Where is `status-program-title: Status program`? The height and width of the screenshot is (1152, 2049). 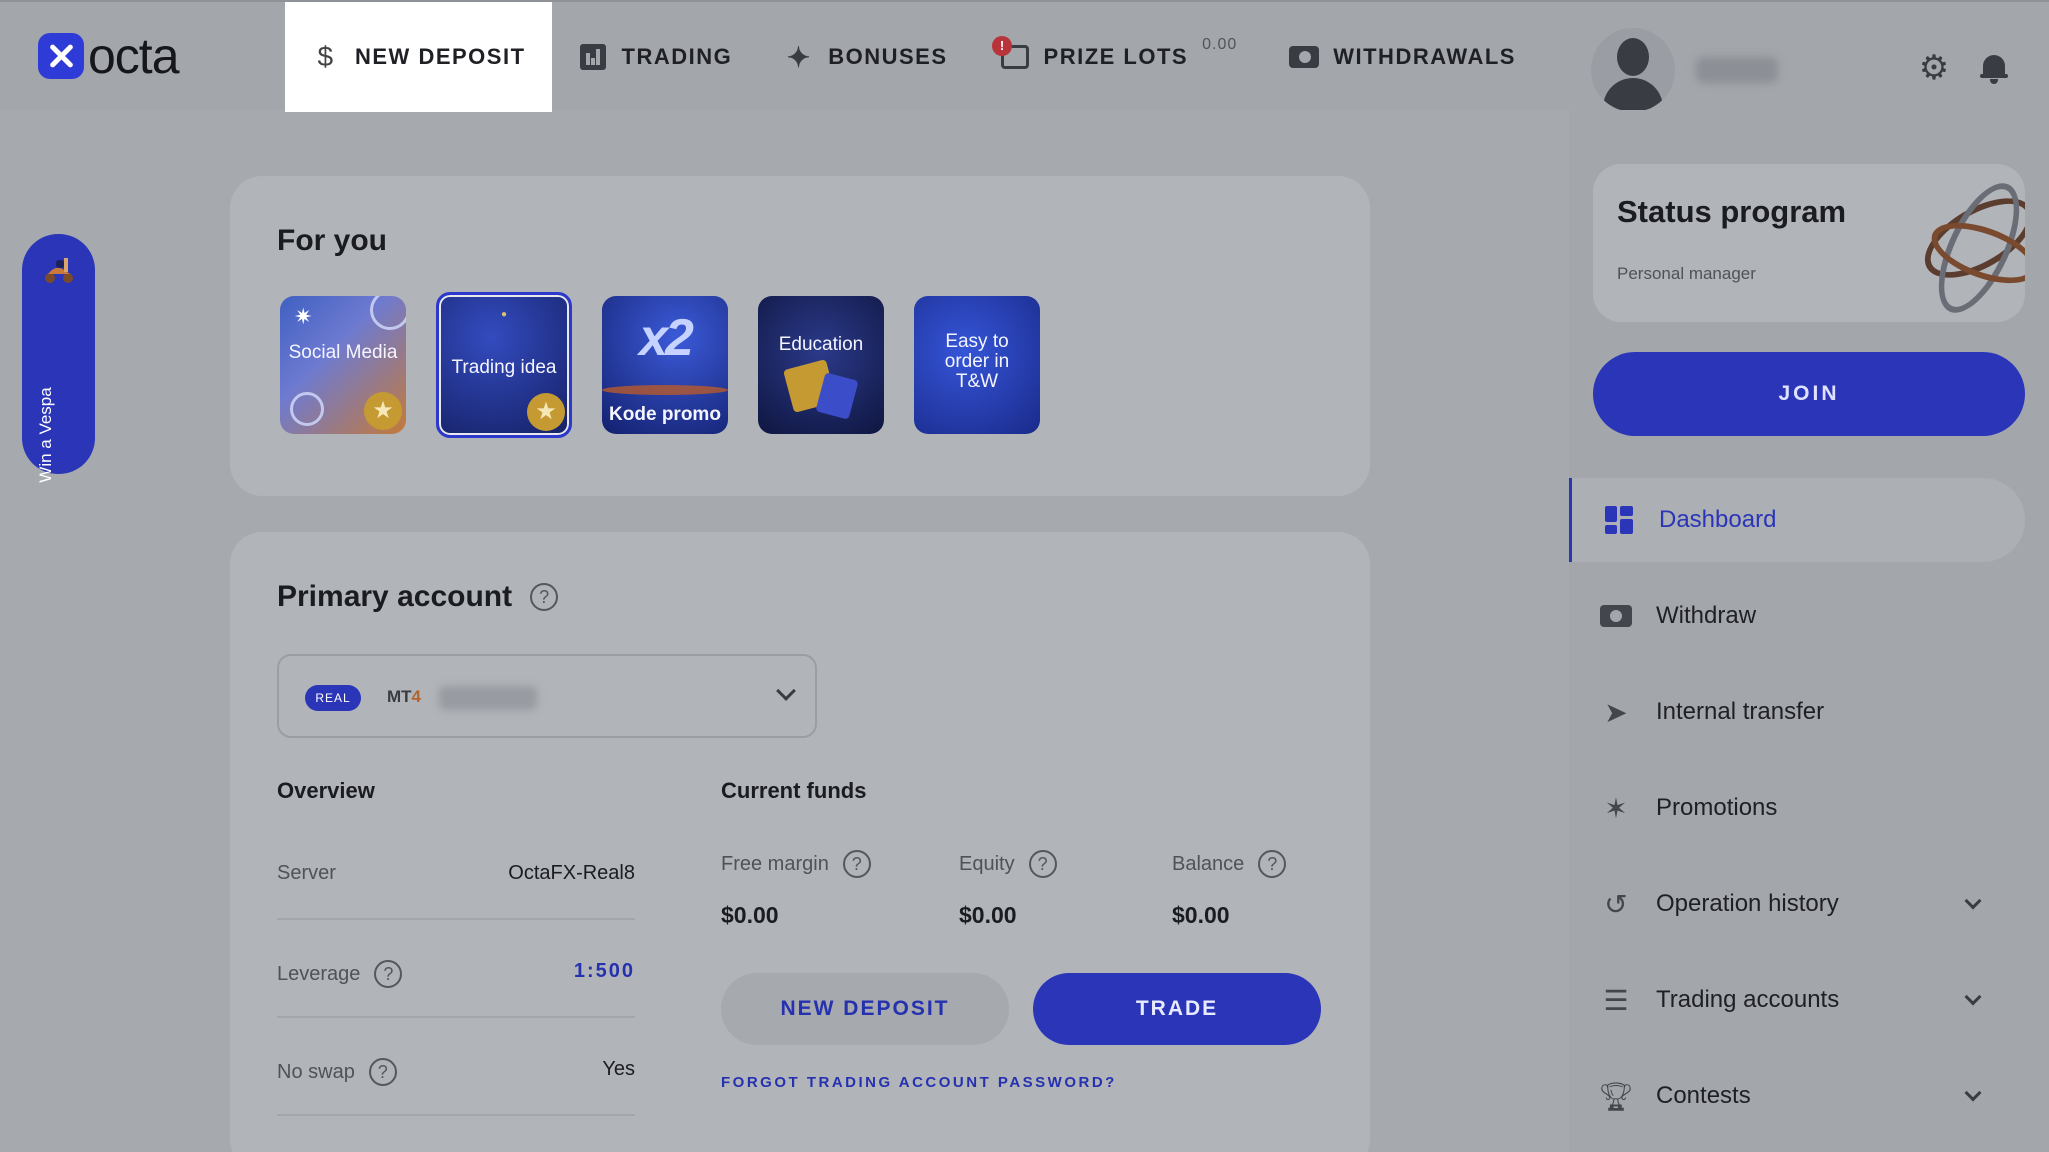
status-program-title: Status program is located at coordinates (1732, 211).